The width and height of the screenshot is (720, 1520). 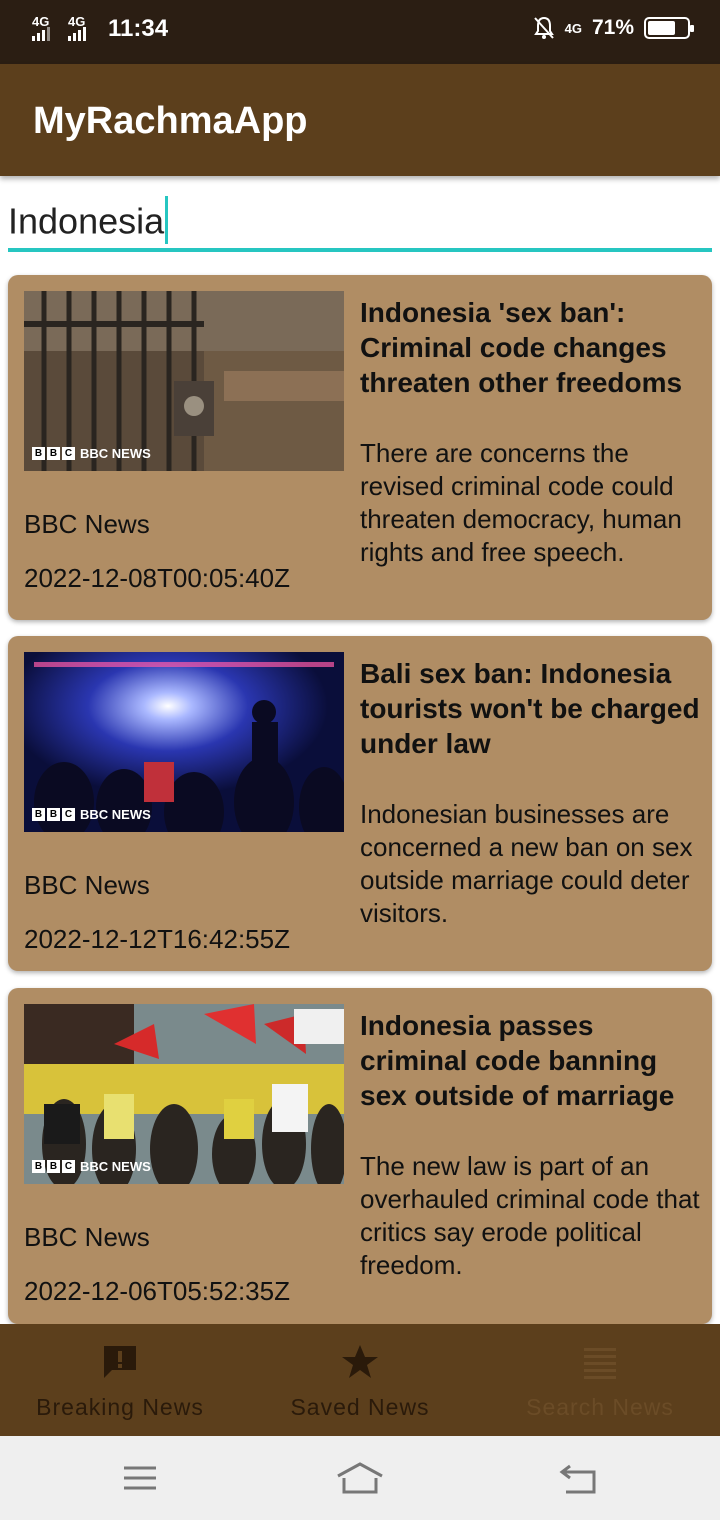 I want to click on status-right: 4G 71%, so click(x=613, y=28).